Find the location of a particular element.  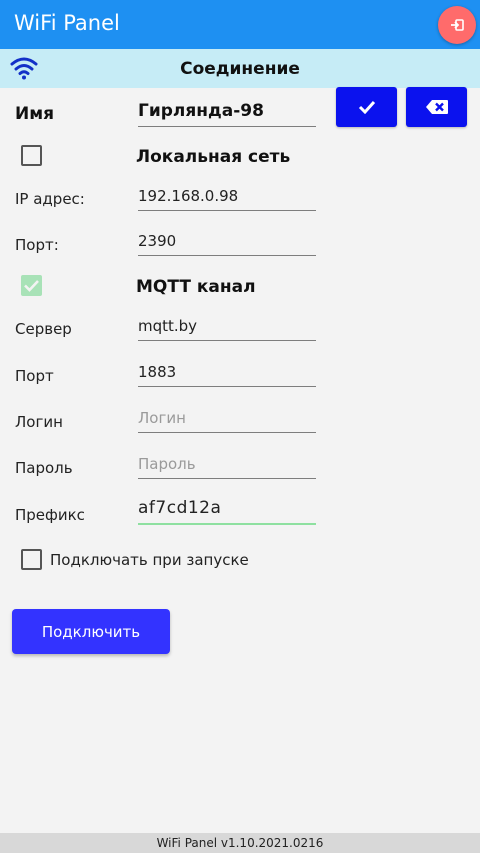

mqtt-port-value: 1883 is located at coordinates (157, 372).